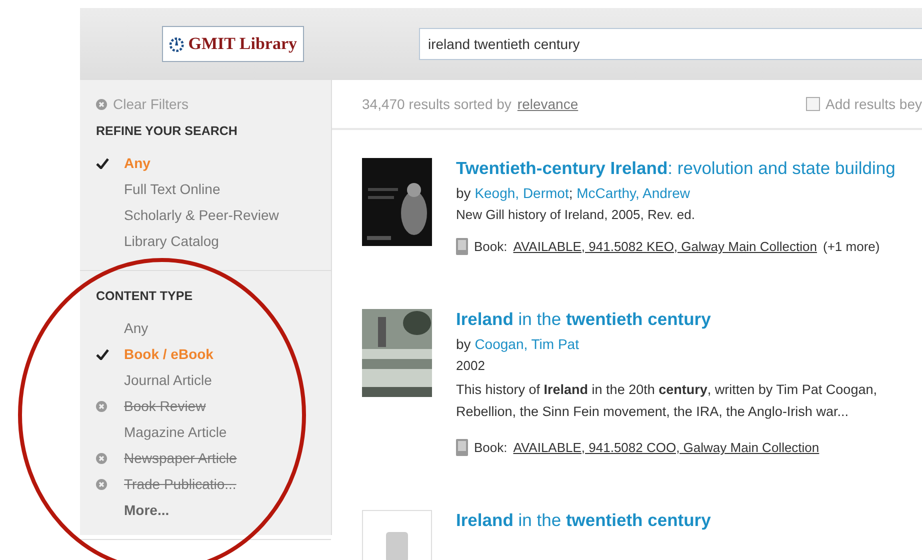 Image resolution: width=922 pixels, height=560 pixels. What do you see at coordinates (547, 104) in the screenshot?
I see `sort-link: relevance` at bounding box center [547, 104].